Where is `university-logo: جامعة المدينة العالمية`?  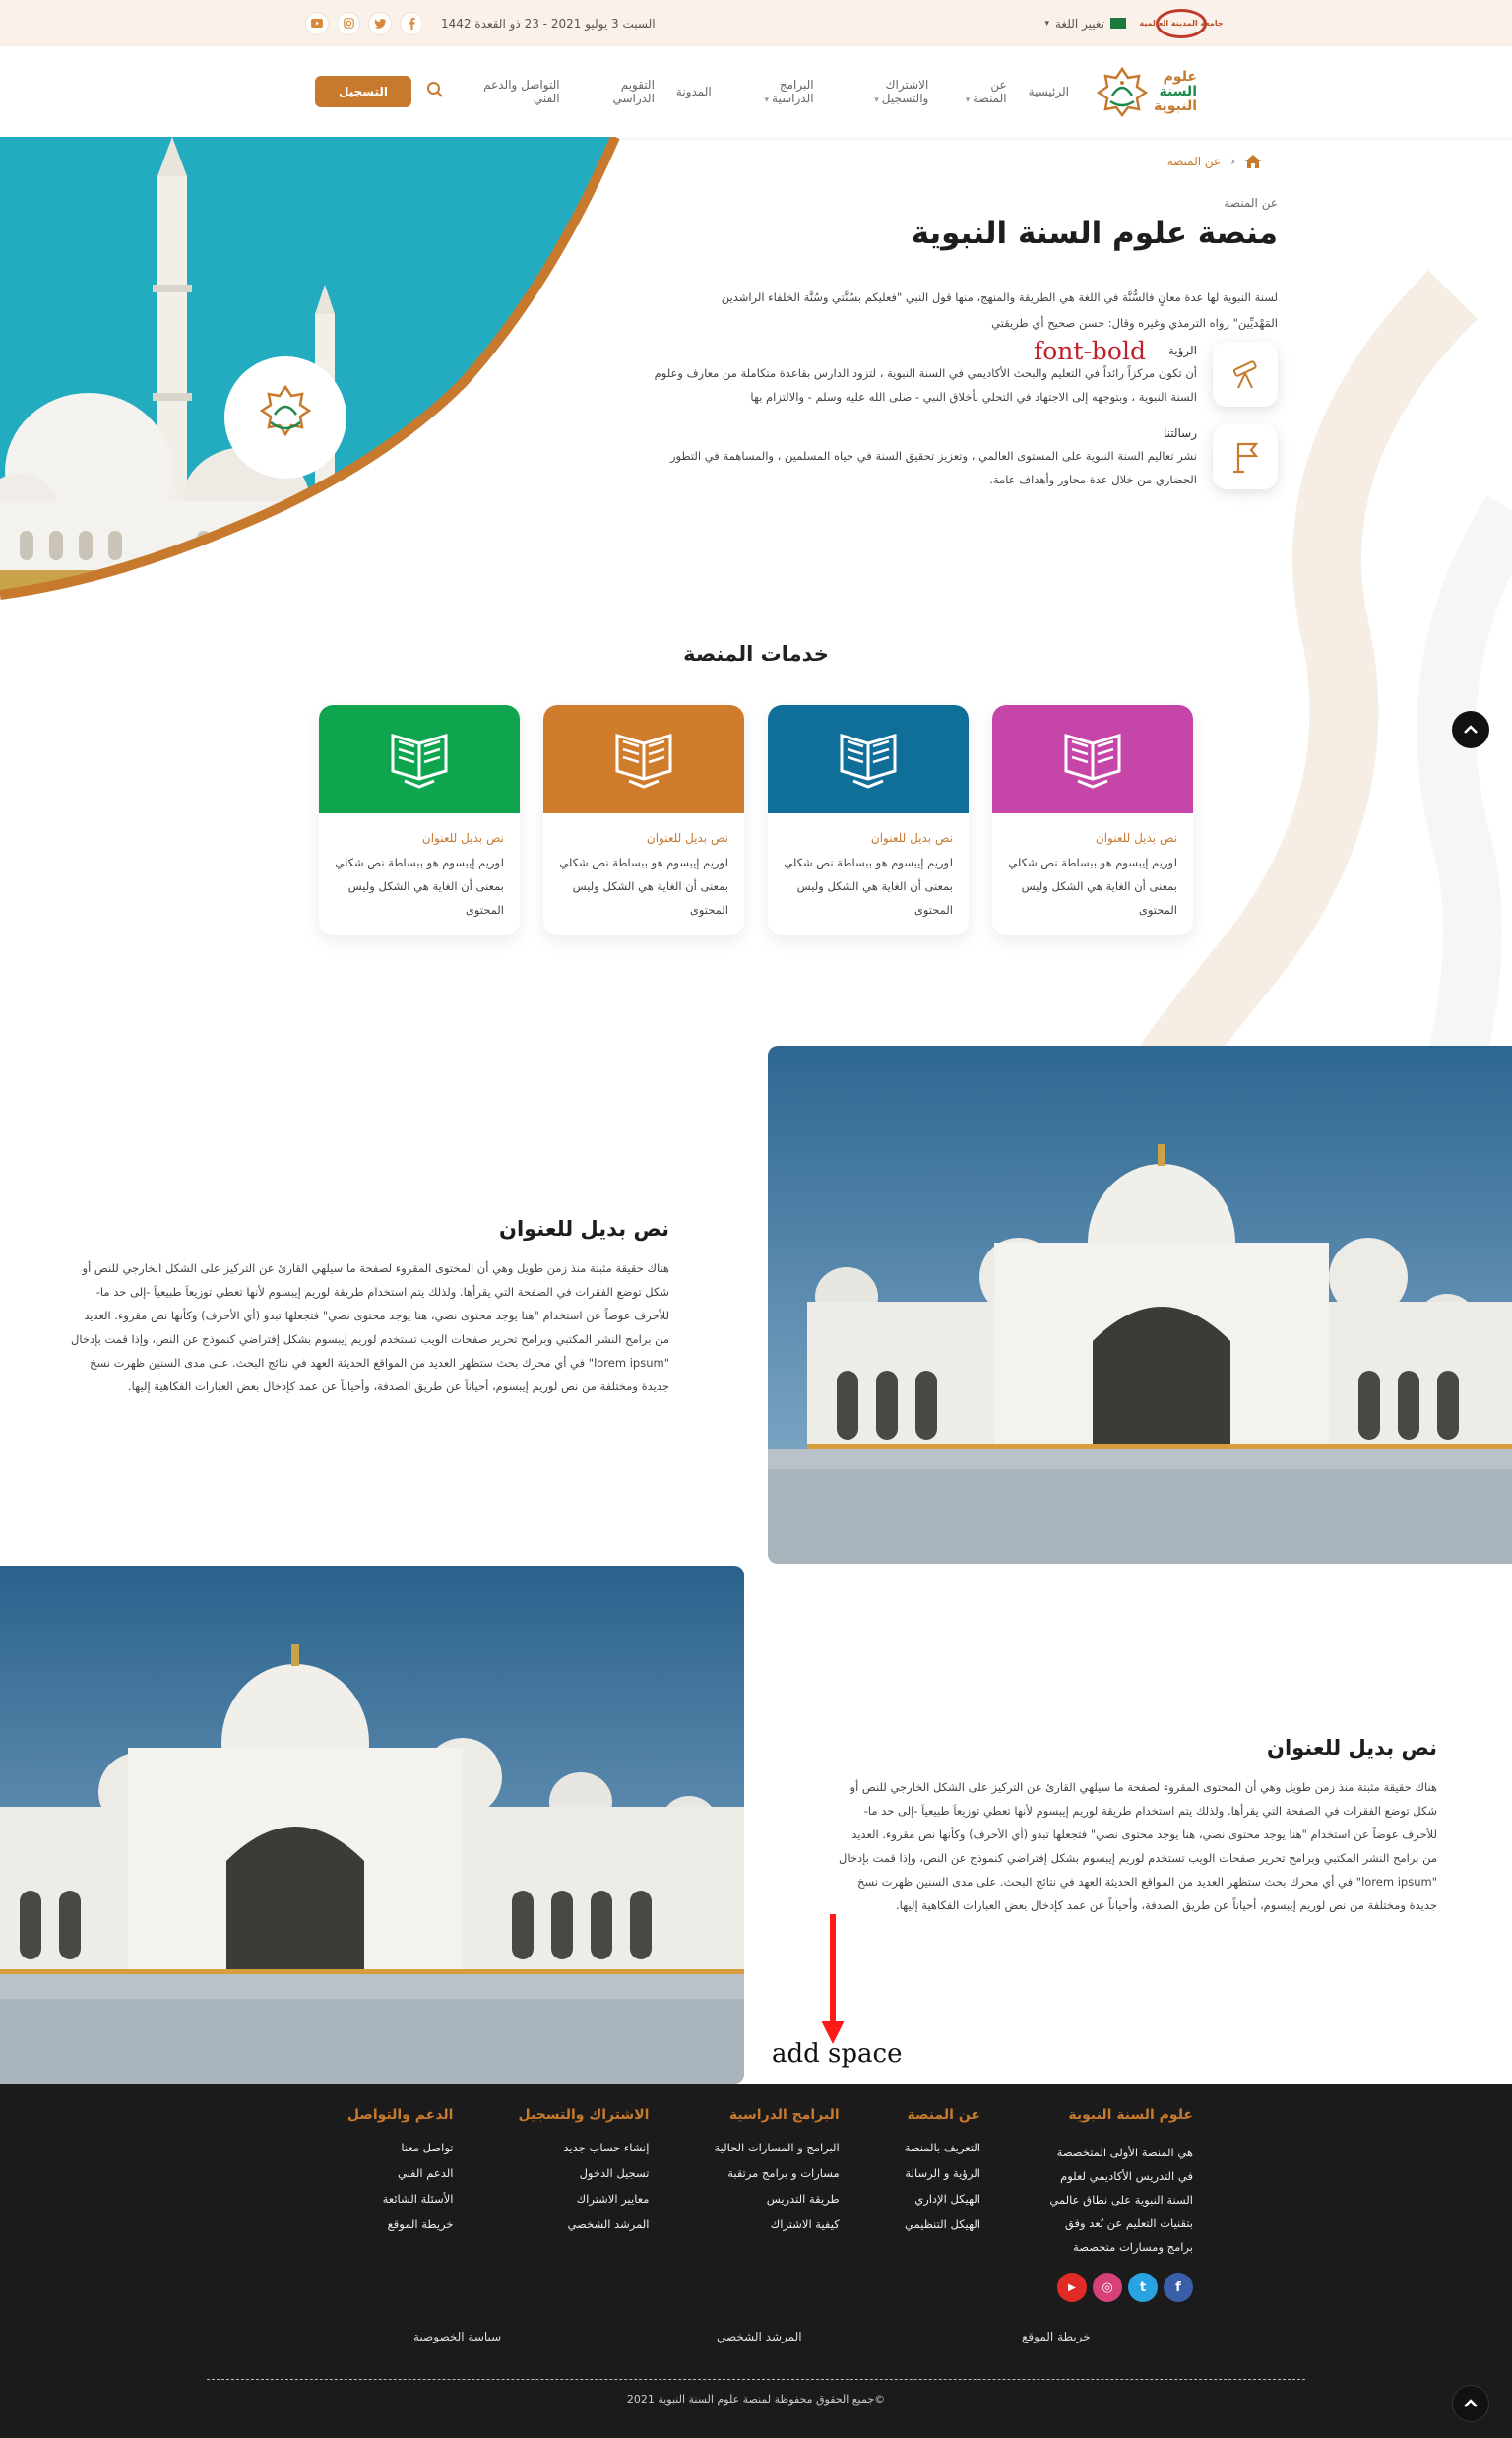
university-logo: جامعة المدينة العالمية is located at coordinates (1181, 23).